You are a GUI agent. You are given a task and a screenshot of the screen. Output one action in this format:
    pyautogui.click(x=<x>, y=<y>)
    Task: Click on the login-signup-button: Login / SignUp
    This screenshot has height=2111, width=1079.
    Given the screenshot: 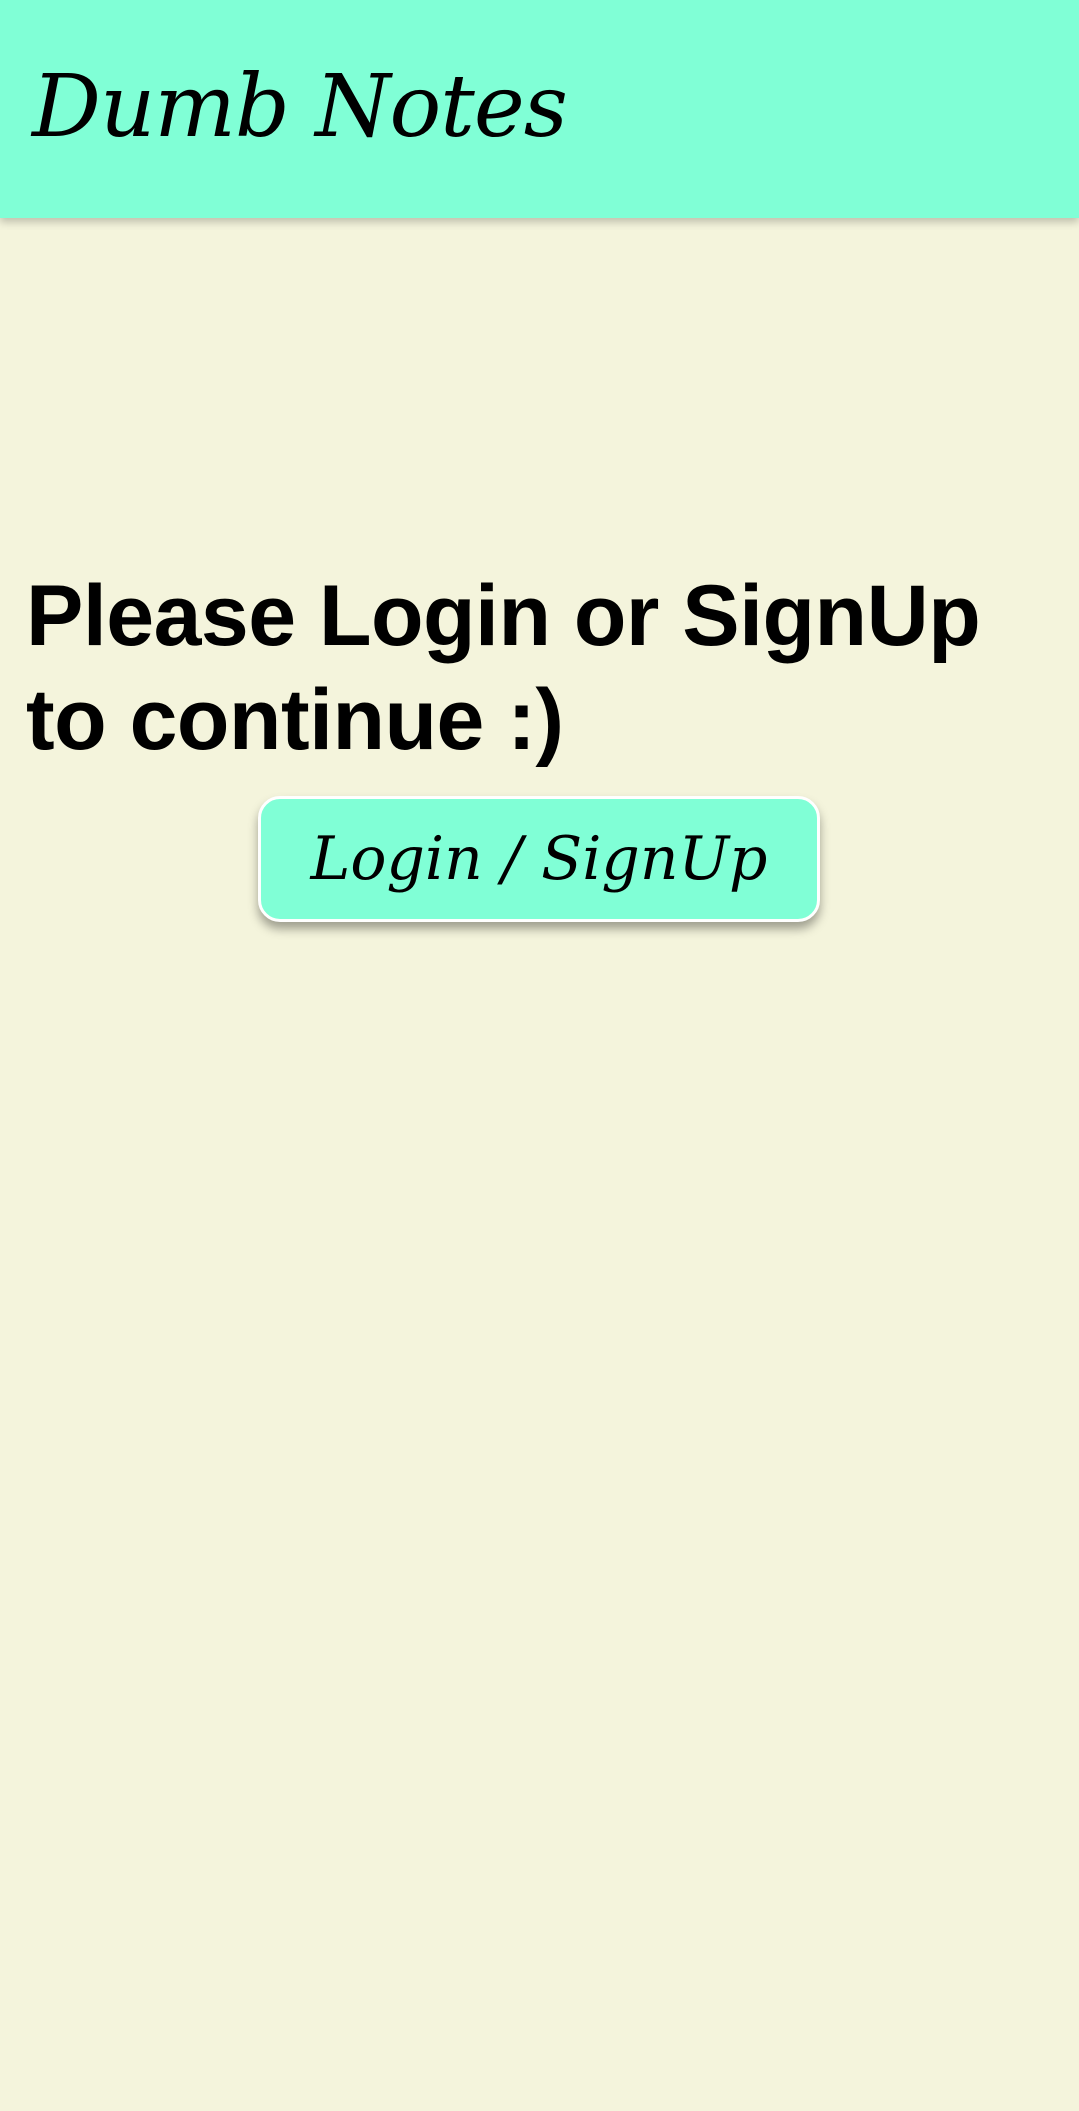 What is the action you would take?
    pyautogui.click(x=539, y=859)
    